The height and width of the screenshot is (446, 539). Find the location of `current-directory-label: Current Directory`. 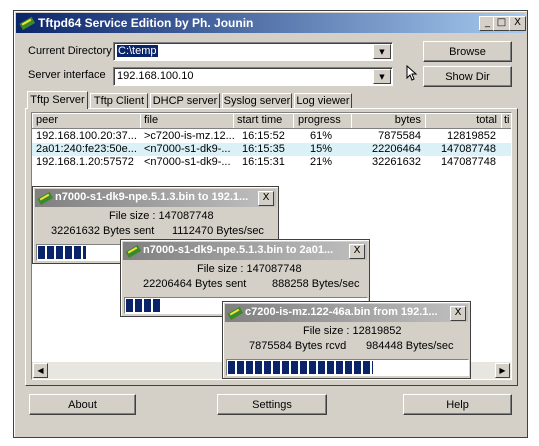

current-directory-label: Current Directory is located at coordinates (70, 51).